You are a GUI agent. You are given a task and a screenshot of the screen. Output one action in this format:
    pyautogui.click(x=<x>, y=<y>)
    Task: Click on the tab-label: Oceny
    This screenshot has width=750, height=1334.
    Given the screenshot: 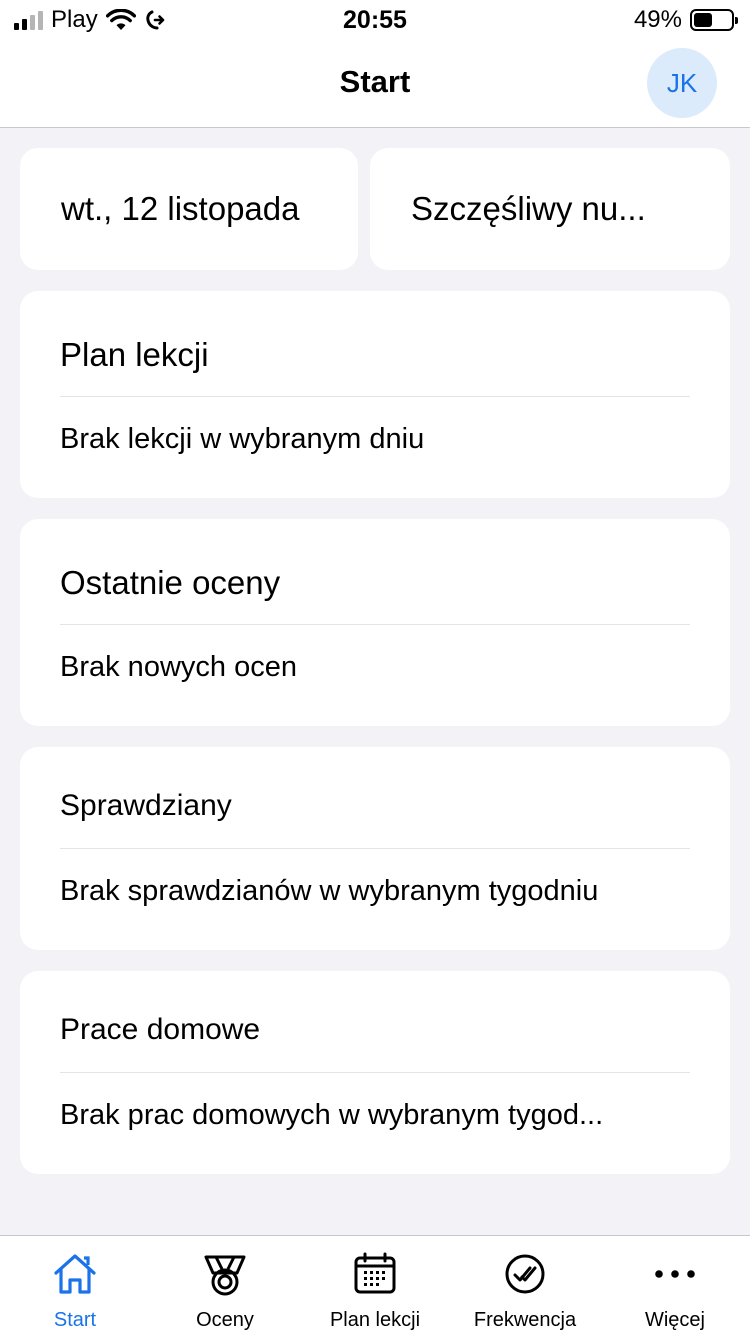 What is the action you would take?
    pyautogui.click(x=225, y=1320)
    